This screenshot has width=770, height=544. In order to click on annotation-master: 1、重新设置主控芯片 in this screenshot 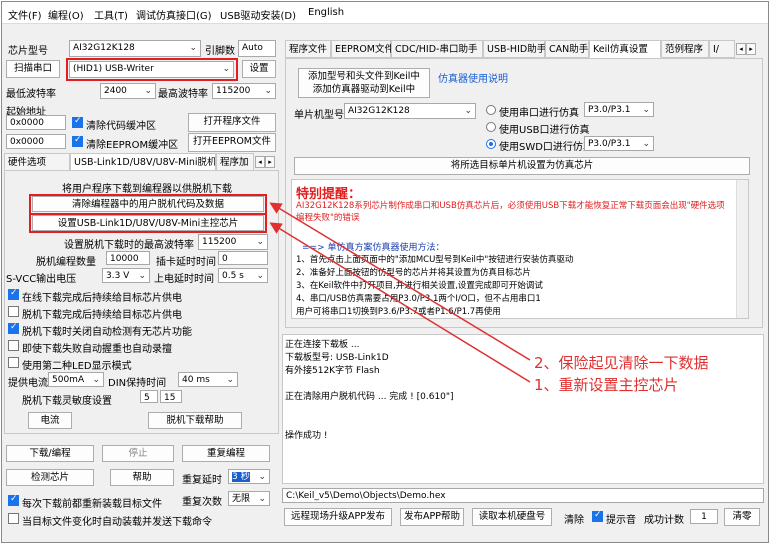, I will do `click(606, 385)`.